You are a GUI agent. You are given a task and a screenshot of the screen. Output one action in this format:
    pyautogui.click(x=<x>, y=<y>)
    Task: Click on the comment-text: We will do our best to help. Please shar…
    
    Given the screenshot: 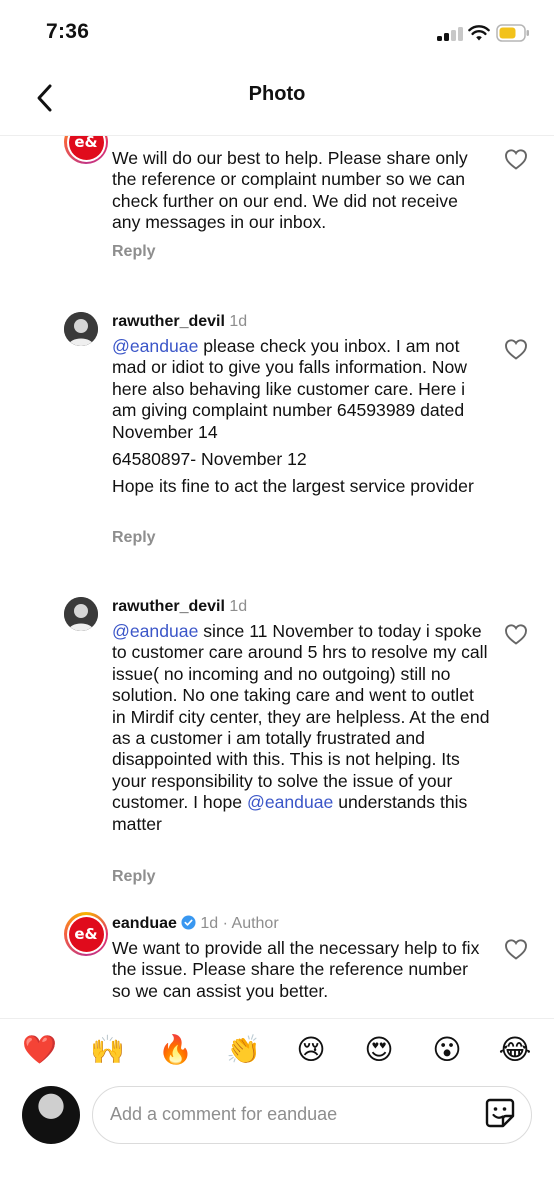 What is the action you would take?
    pyautogui.click(x=290, y=190)
    